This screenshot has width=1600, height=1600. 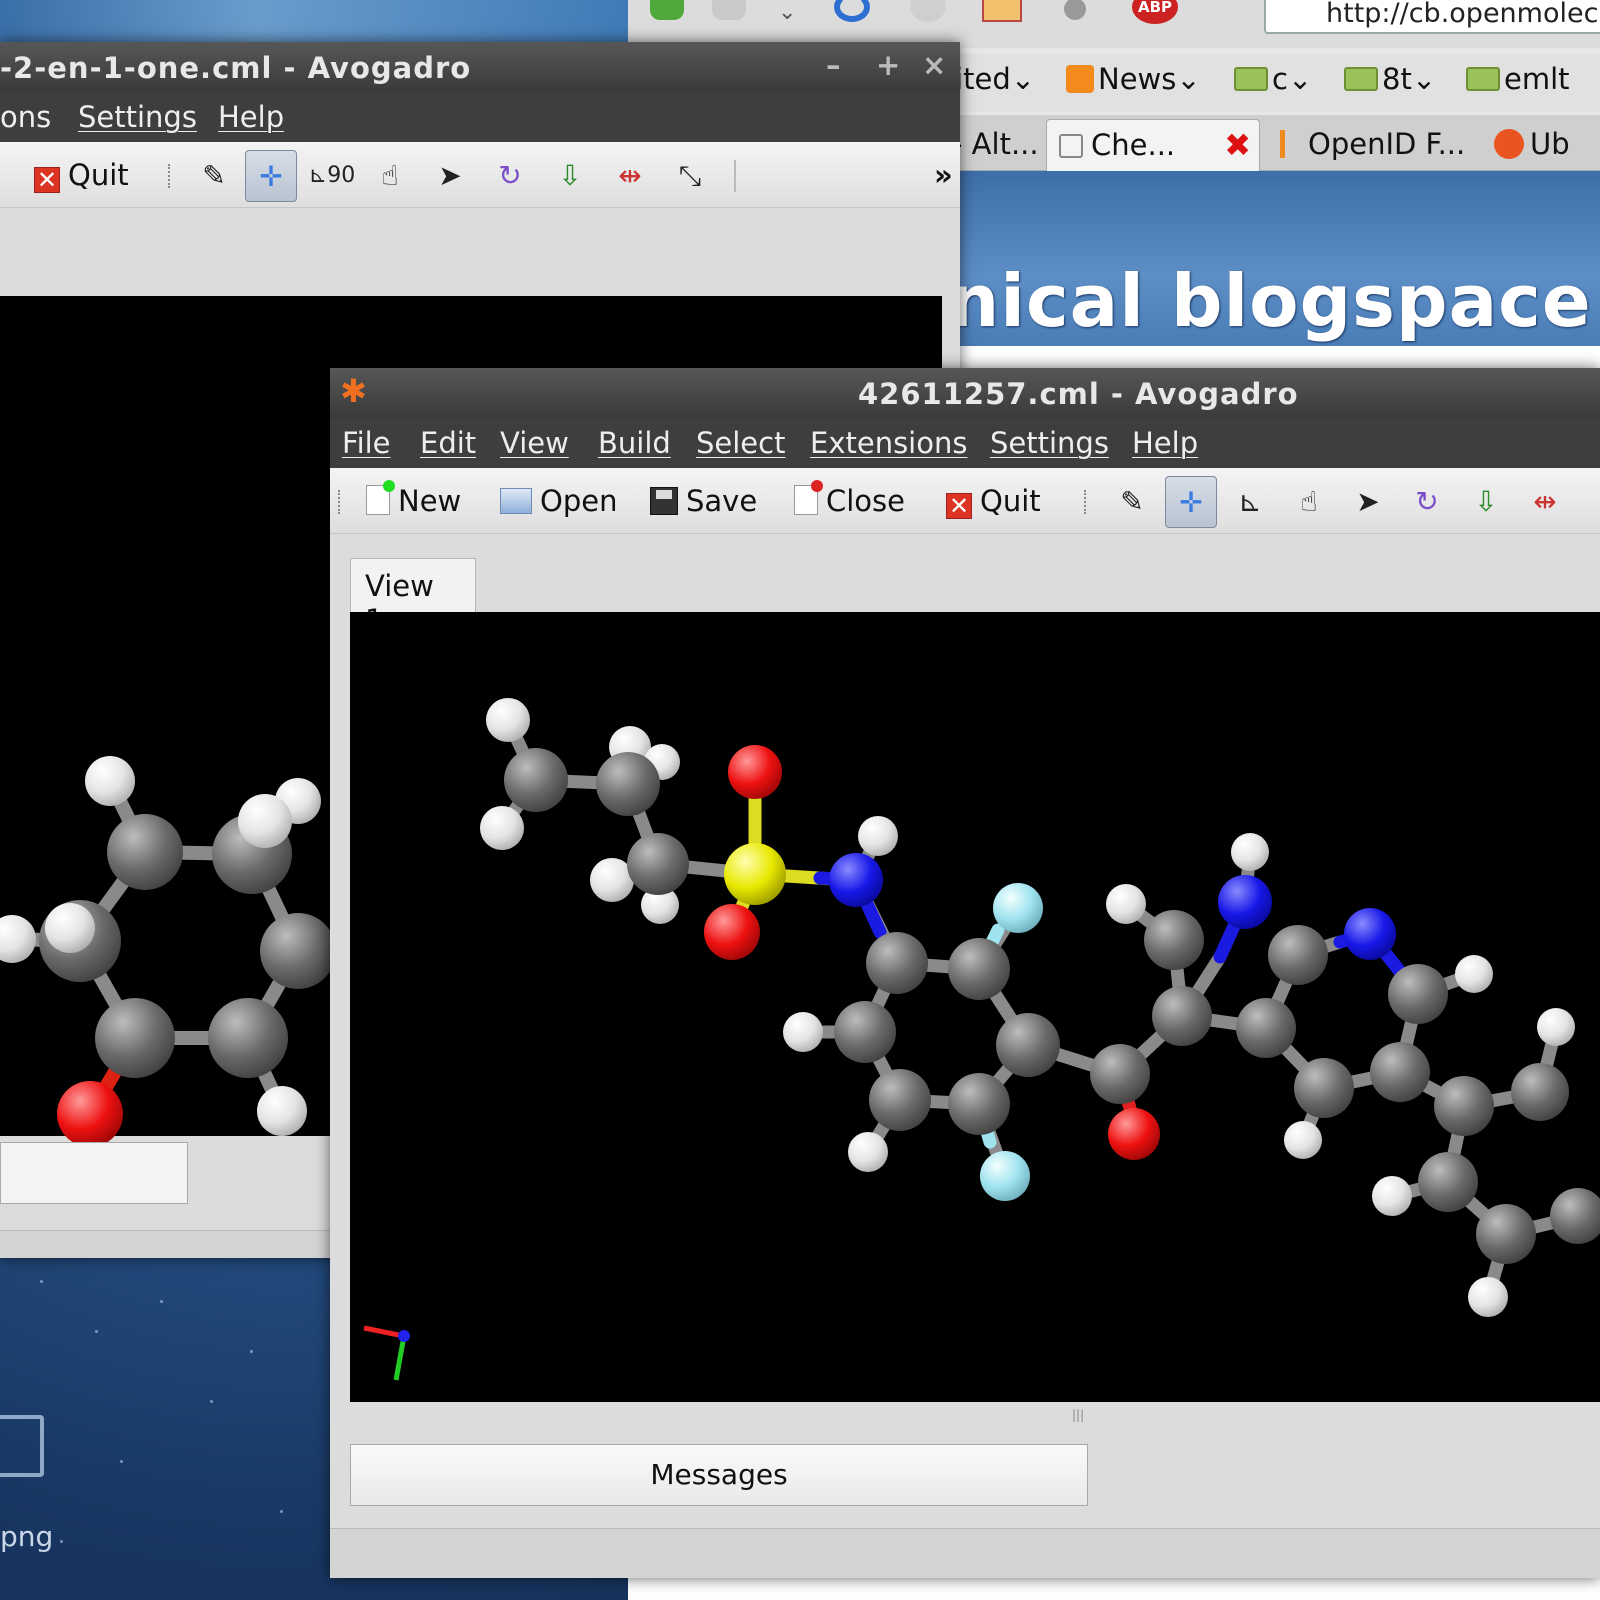 What do you see at coordinates (965, 1553) in the screenshot?
I see `status-bar` at bounding box center [965, 1553].